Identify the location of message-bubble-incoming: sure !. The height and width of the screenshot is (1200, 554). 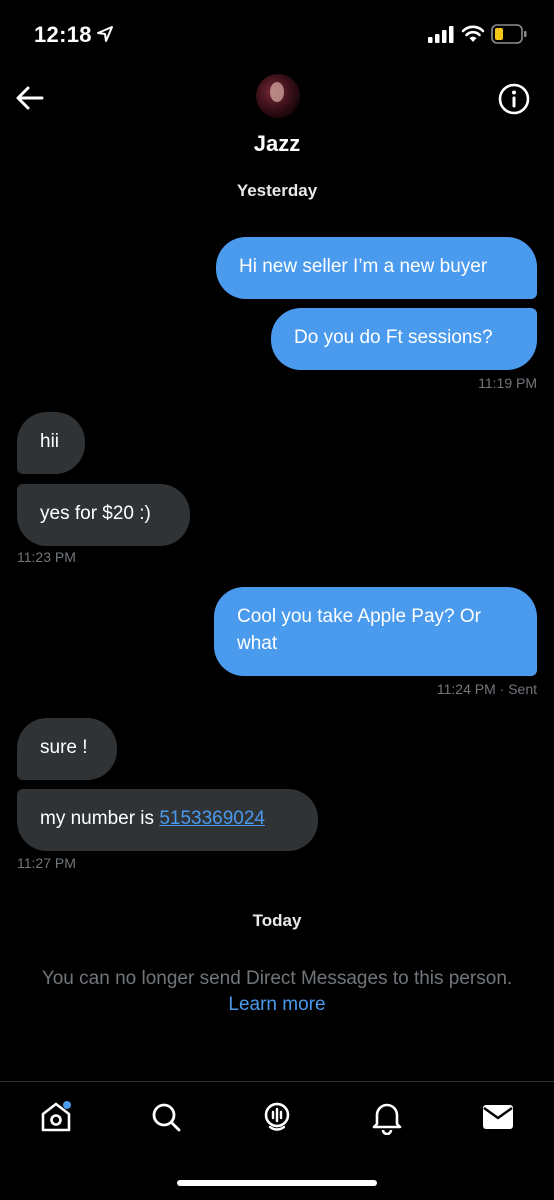
(67, 749).